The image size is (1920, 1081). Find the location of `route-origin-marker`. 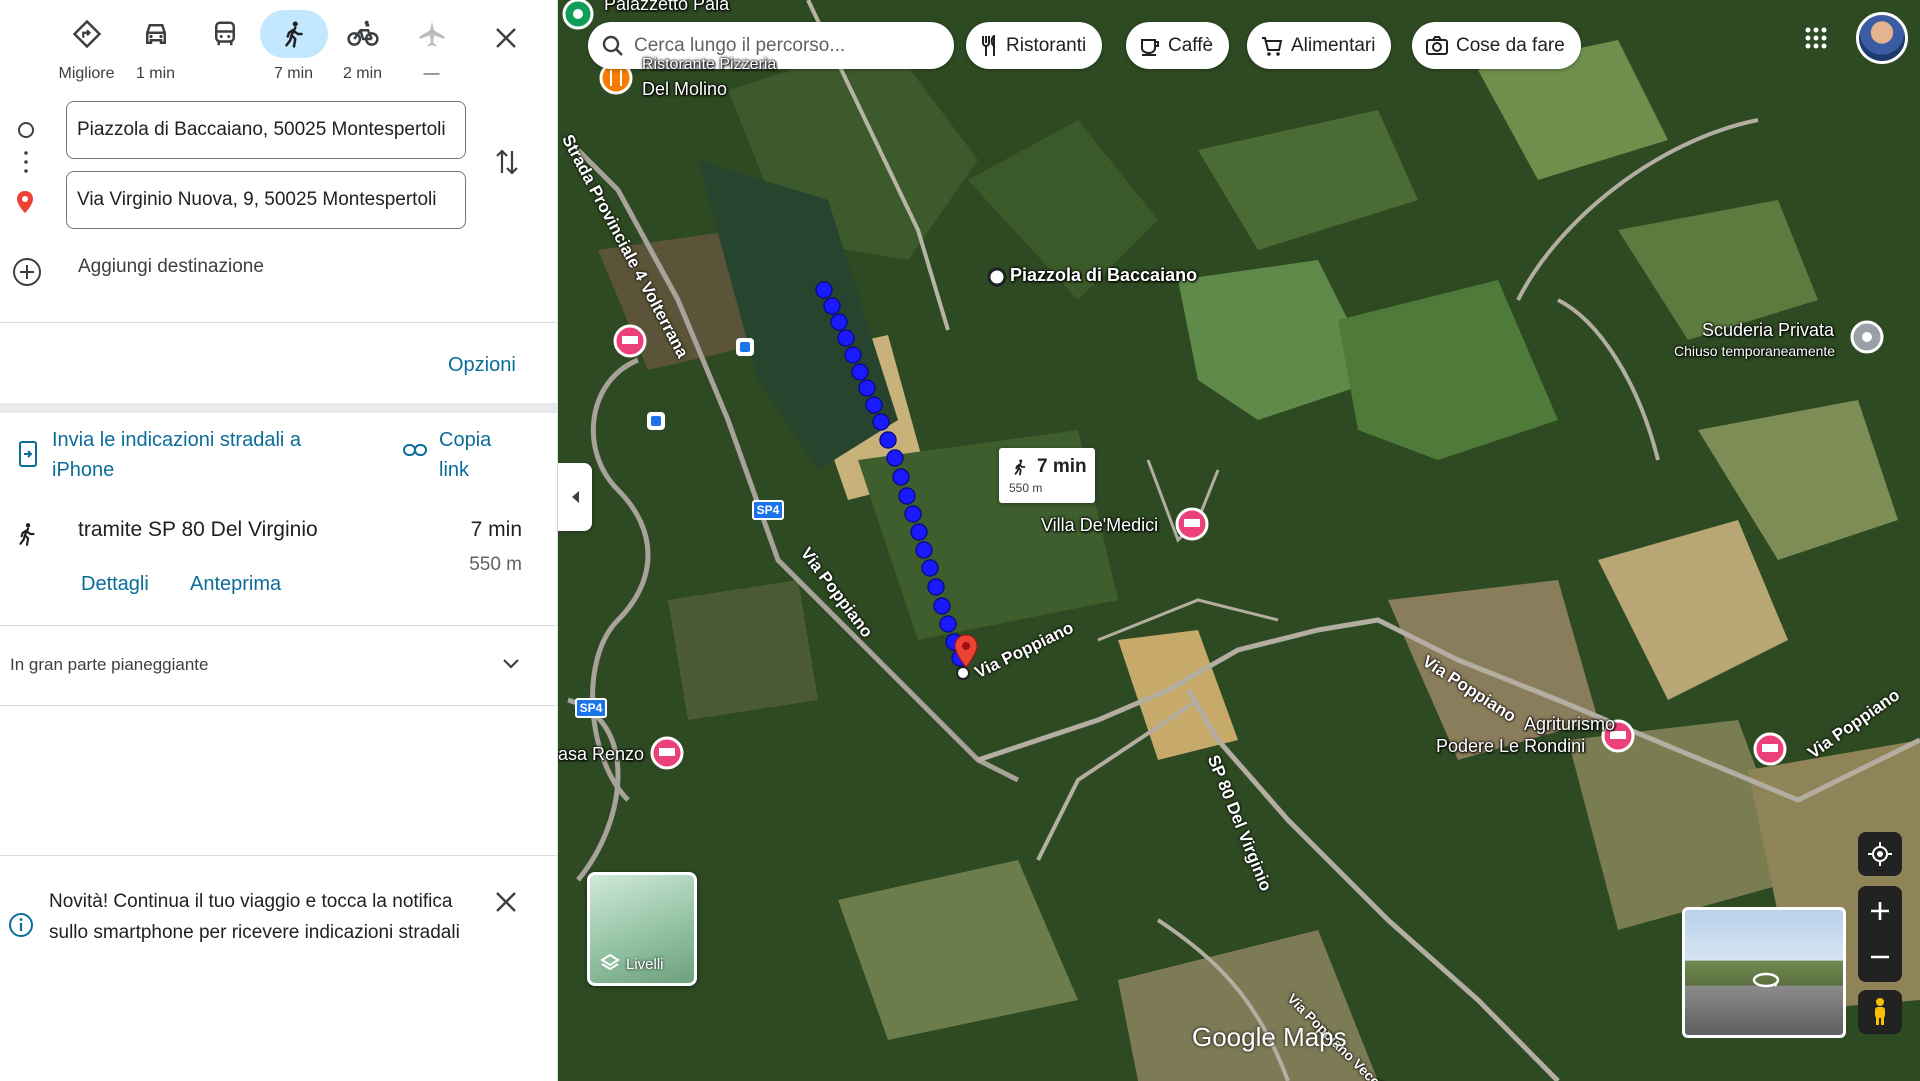

route-origin-marker is located at coordinates (997, 277).